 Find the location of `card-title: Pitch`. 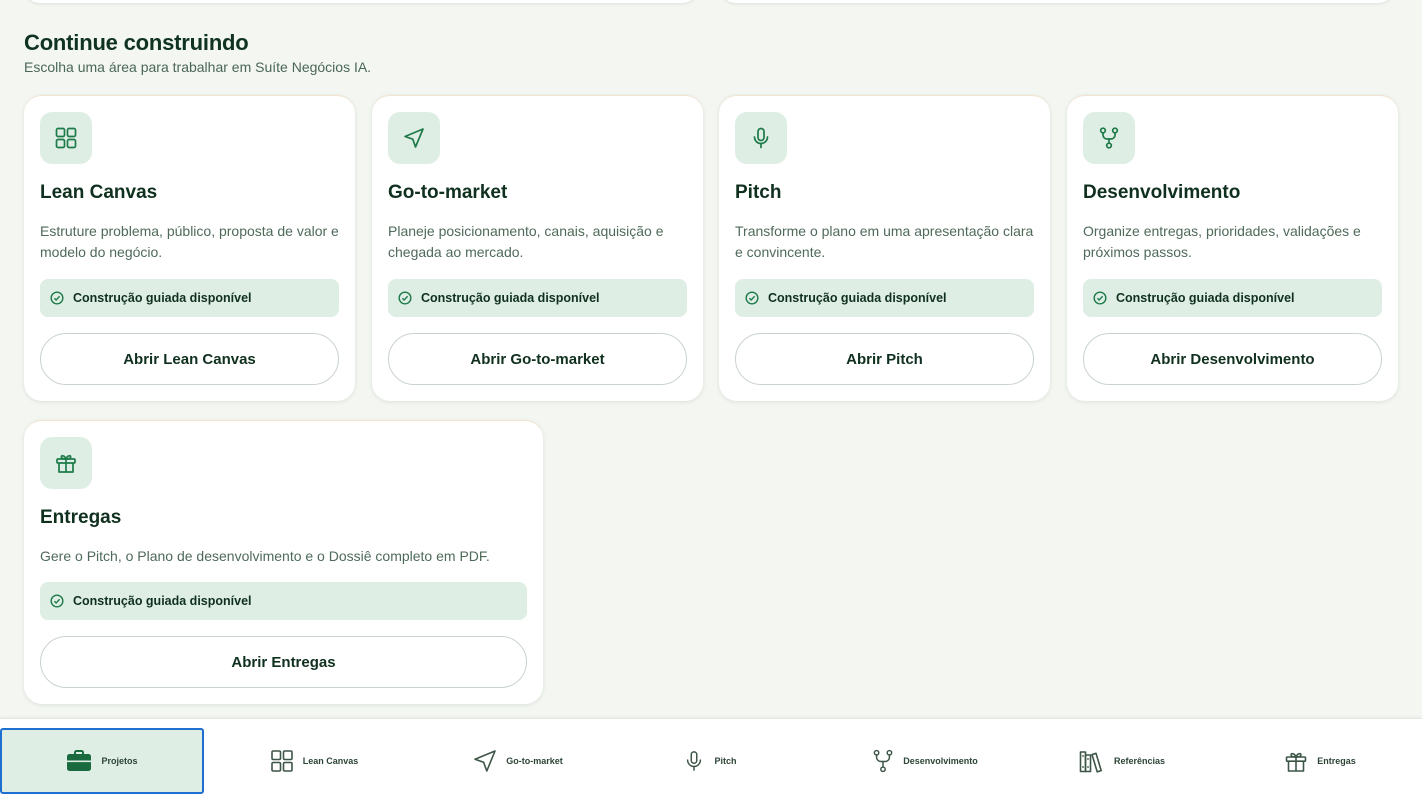

card-title: Pitch is located at coordinates (758, 192).